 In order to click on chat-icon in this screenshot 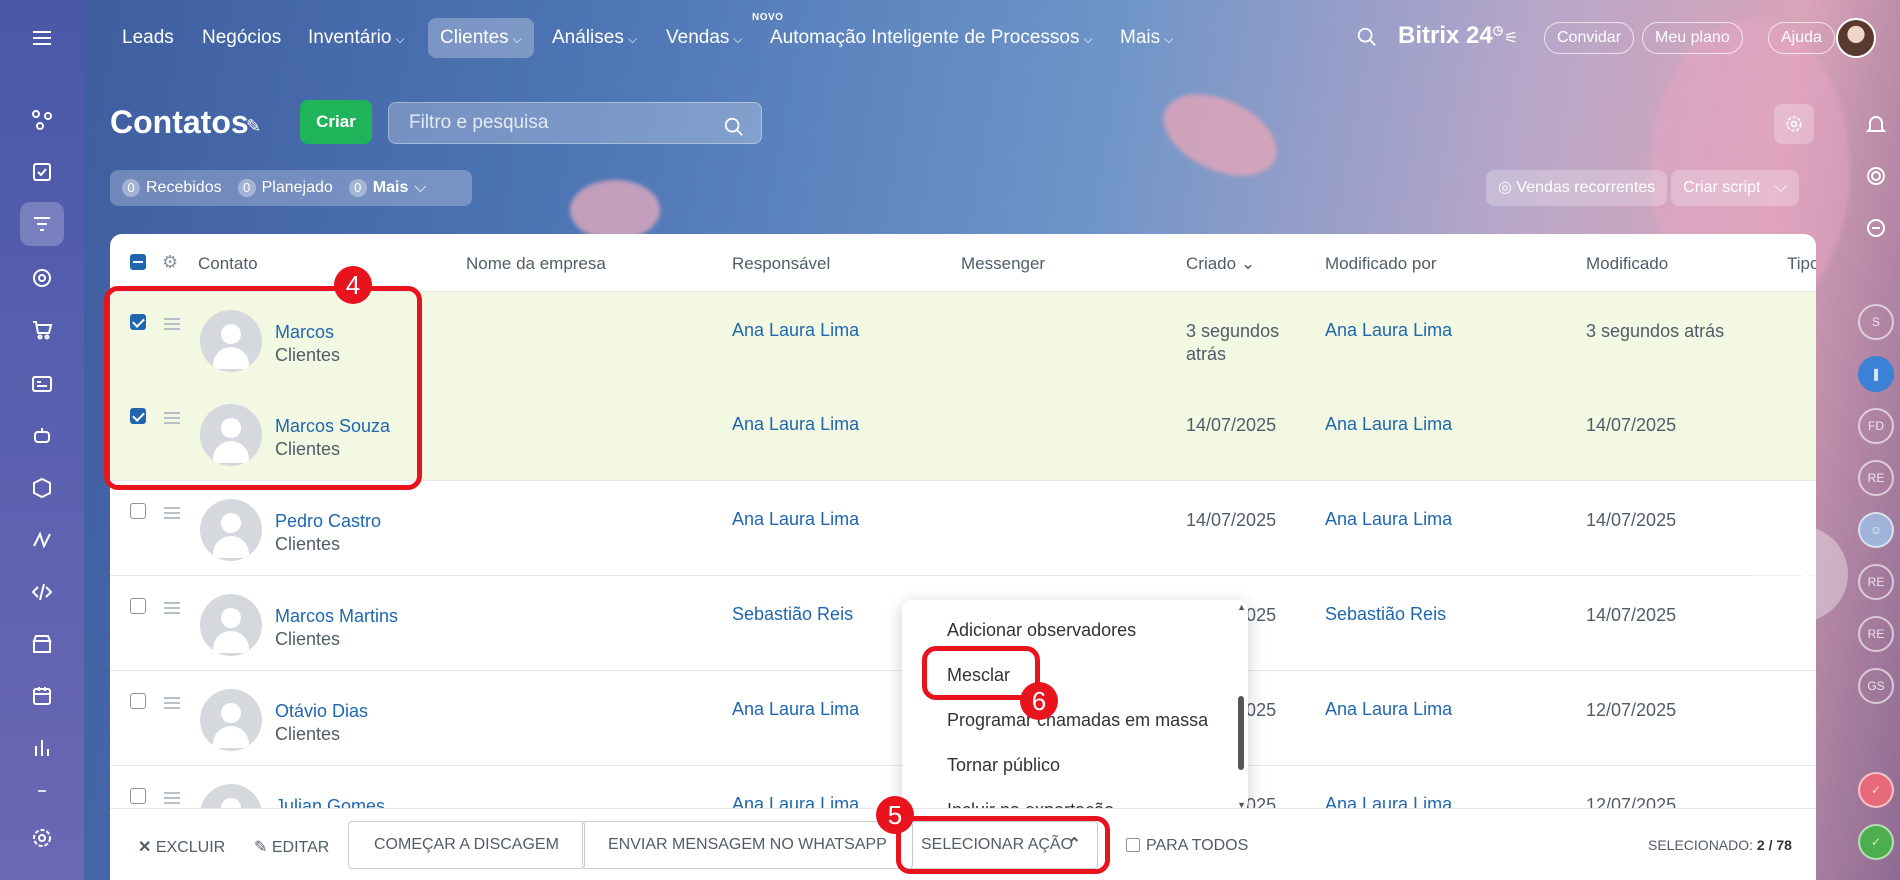, I will do `click(1876, 230)`.